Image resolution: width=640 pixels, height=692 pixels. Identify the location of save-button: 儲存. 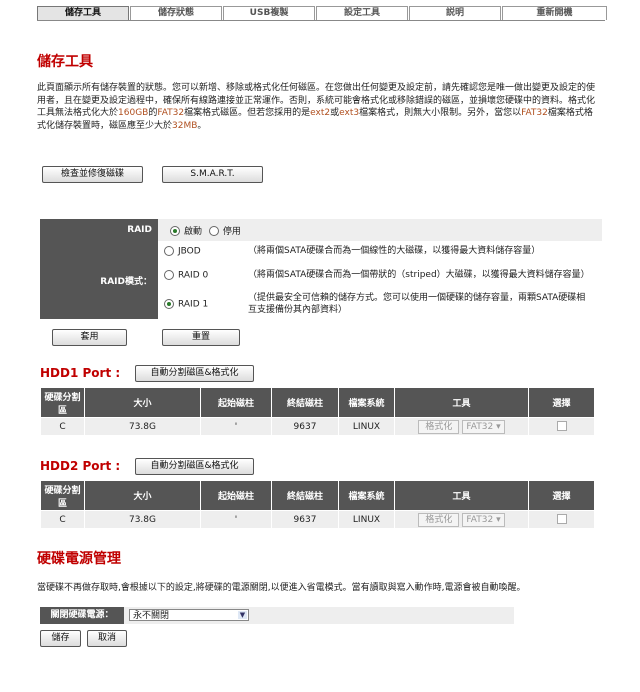
(60, 638).